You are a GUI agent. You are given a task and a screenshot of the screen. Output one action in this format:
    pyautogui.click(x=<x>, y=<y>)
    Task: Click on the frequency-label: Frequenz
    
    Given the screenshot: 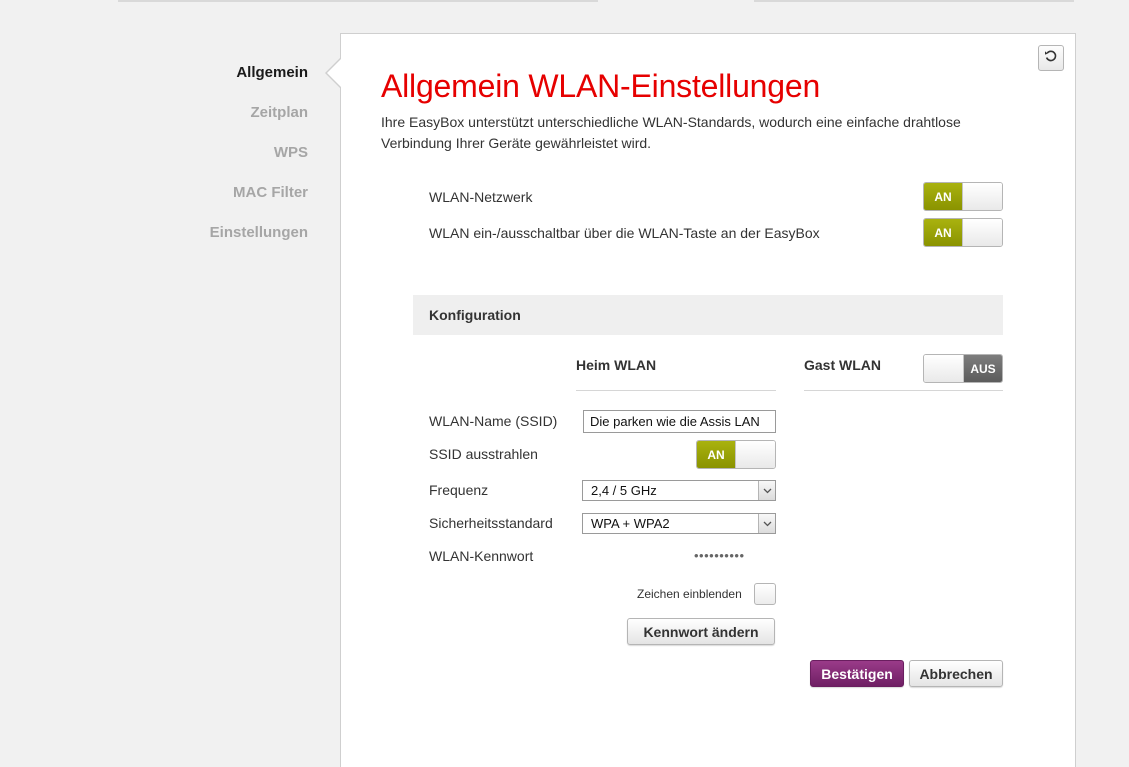 What is the action you would take?
    pyautogui.click(x=459, y=490)
    